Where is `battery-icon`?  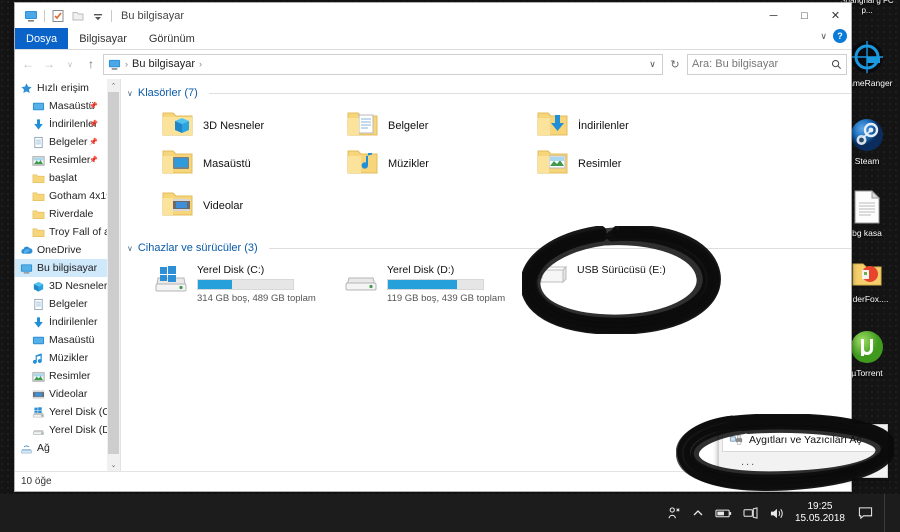
battery-icon is located at coordinates (723, 513).